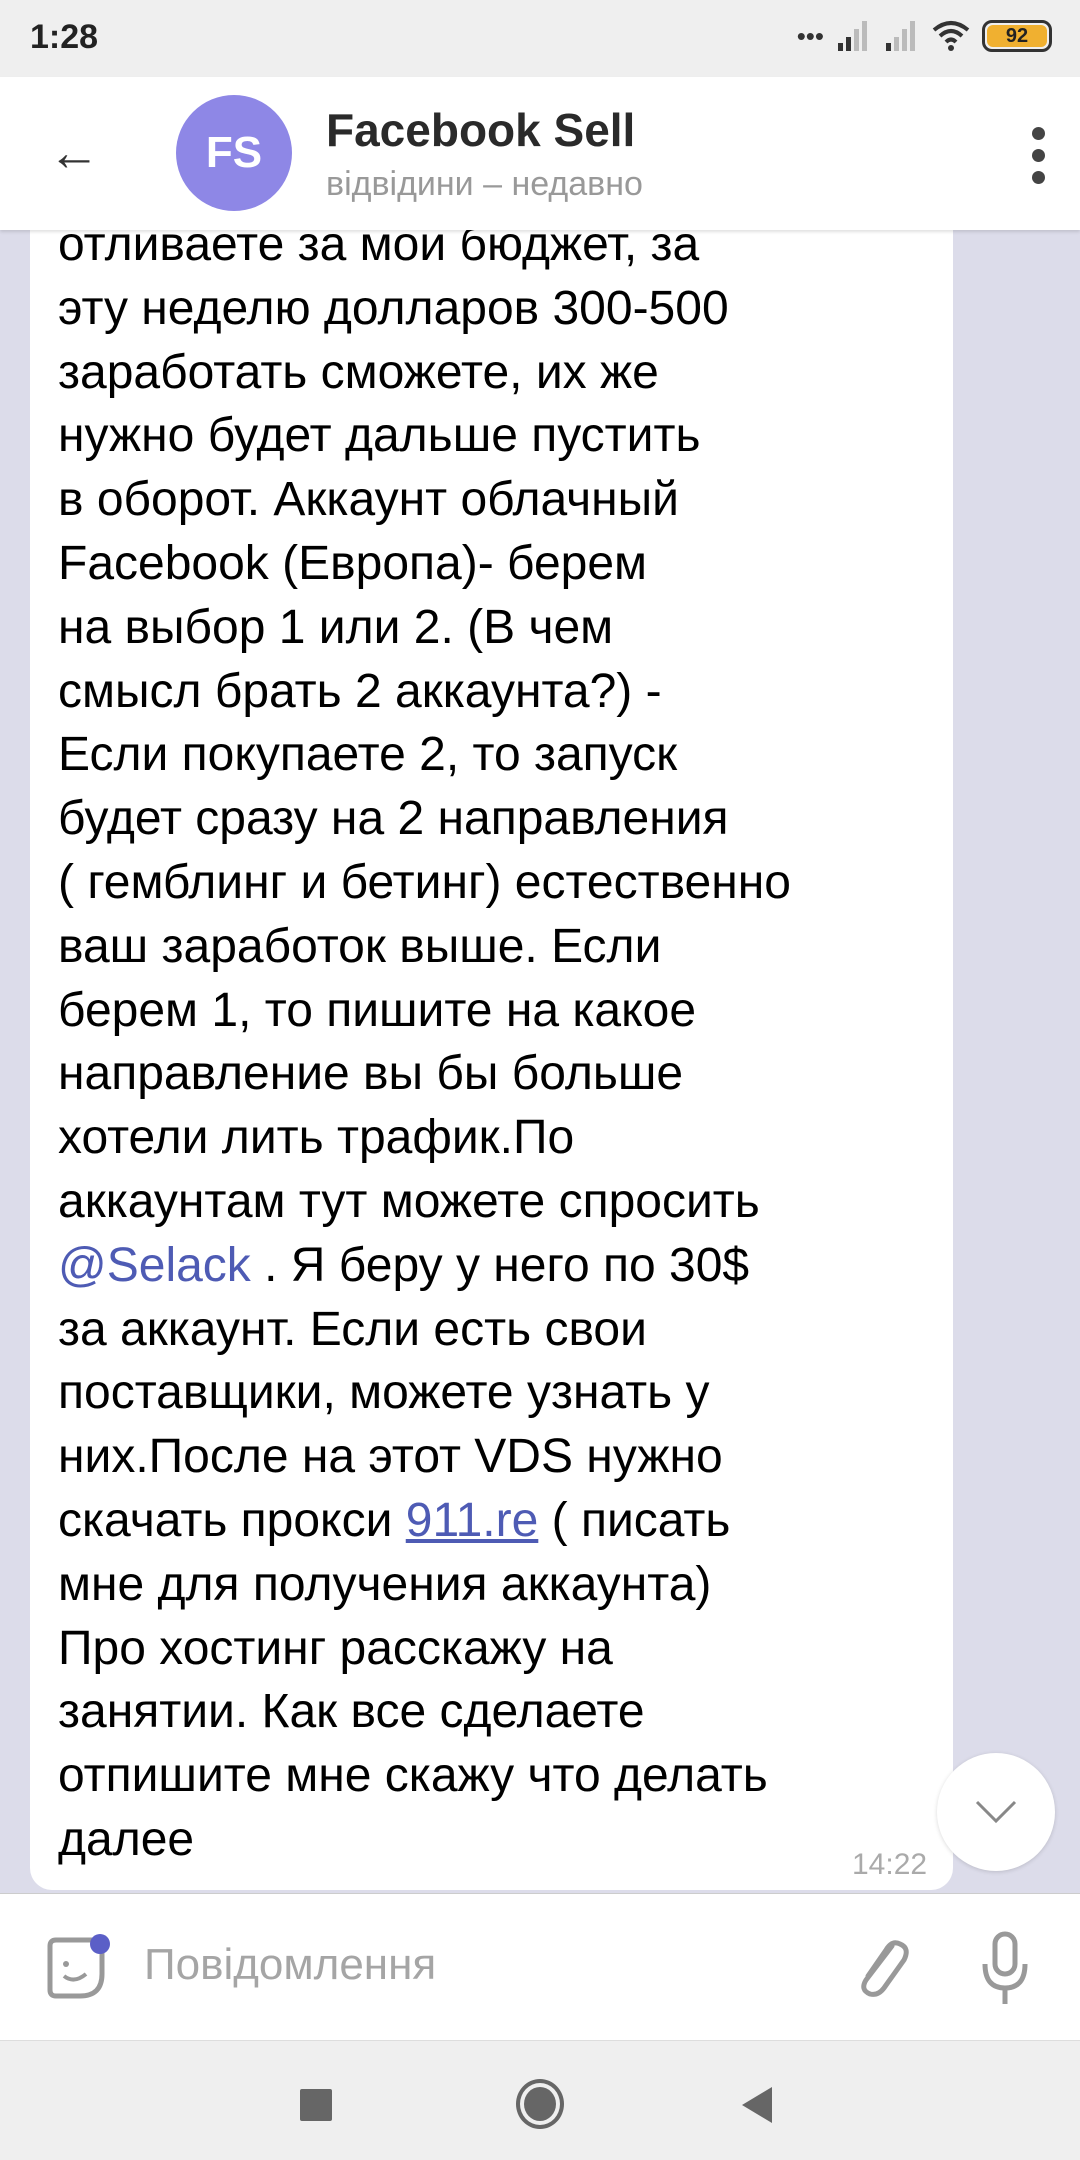 The width and height of the screenshot is (1080, 2160). I want to click on system-nav-bar, so click(540, 2100).